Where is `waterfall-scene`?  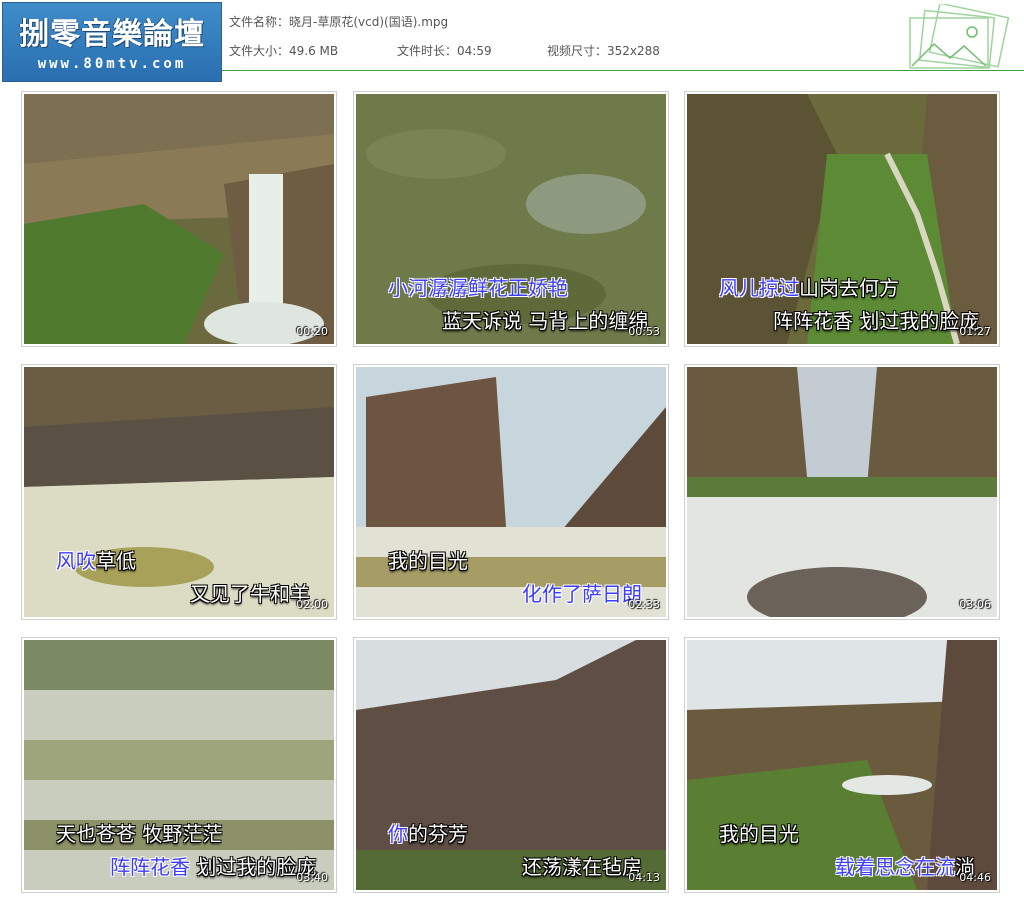
waterfall-scene is located at coordinates (179, 219).